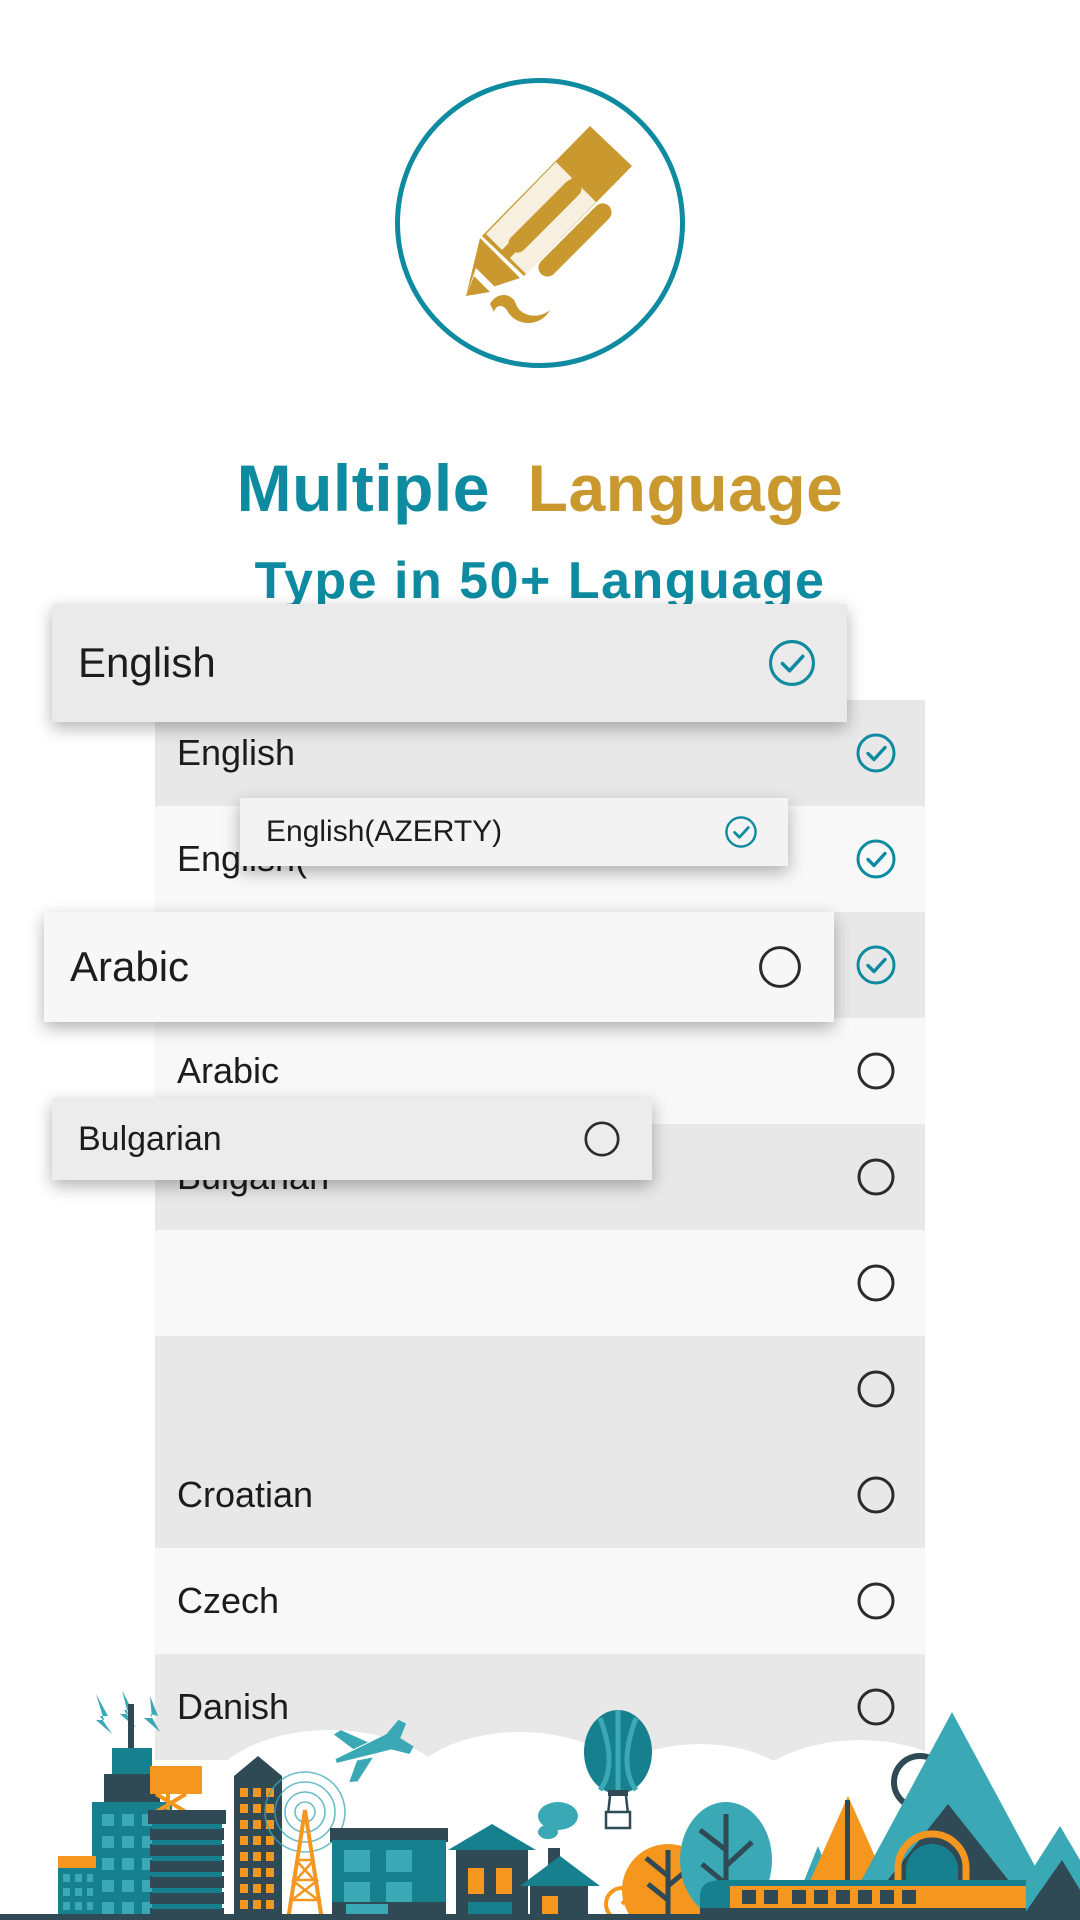 This screenshot has height=1920, width=1080. Describe the element at coordinates (228, 1070) in the screenshot. I see `list-item-label: Arabic` at that location.